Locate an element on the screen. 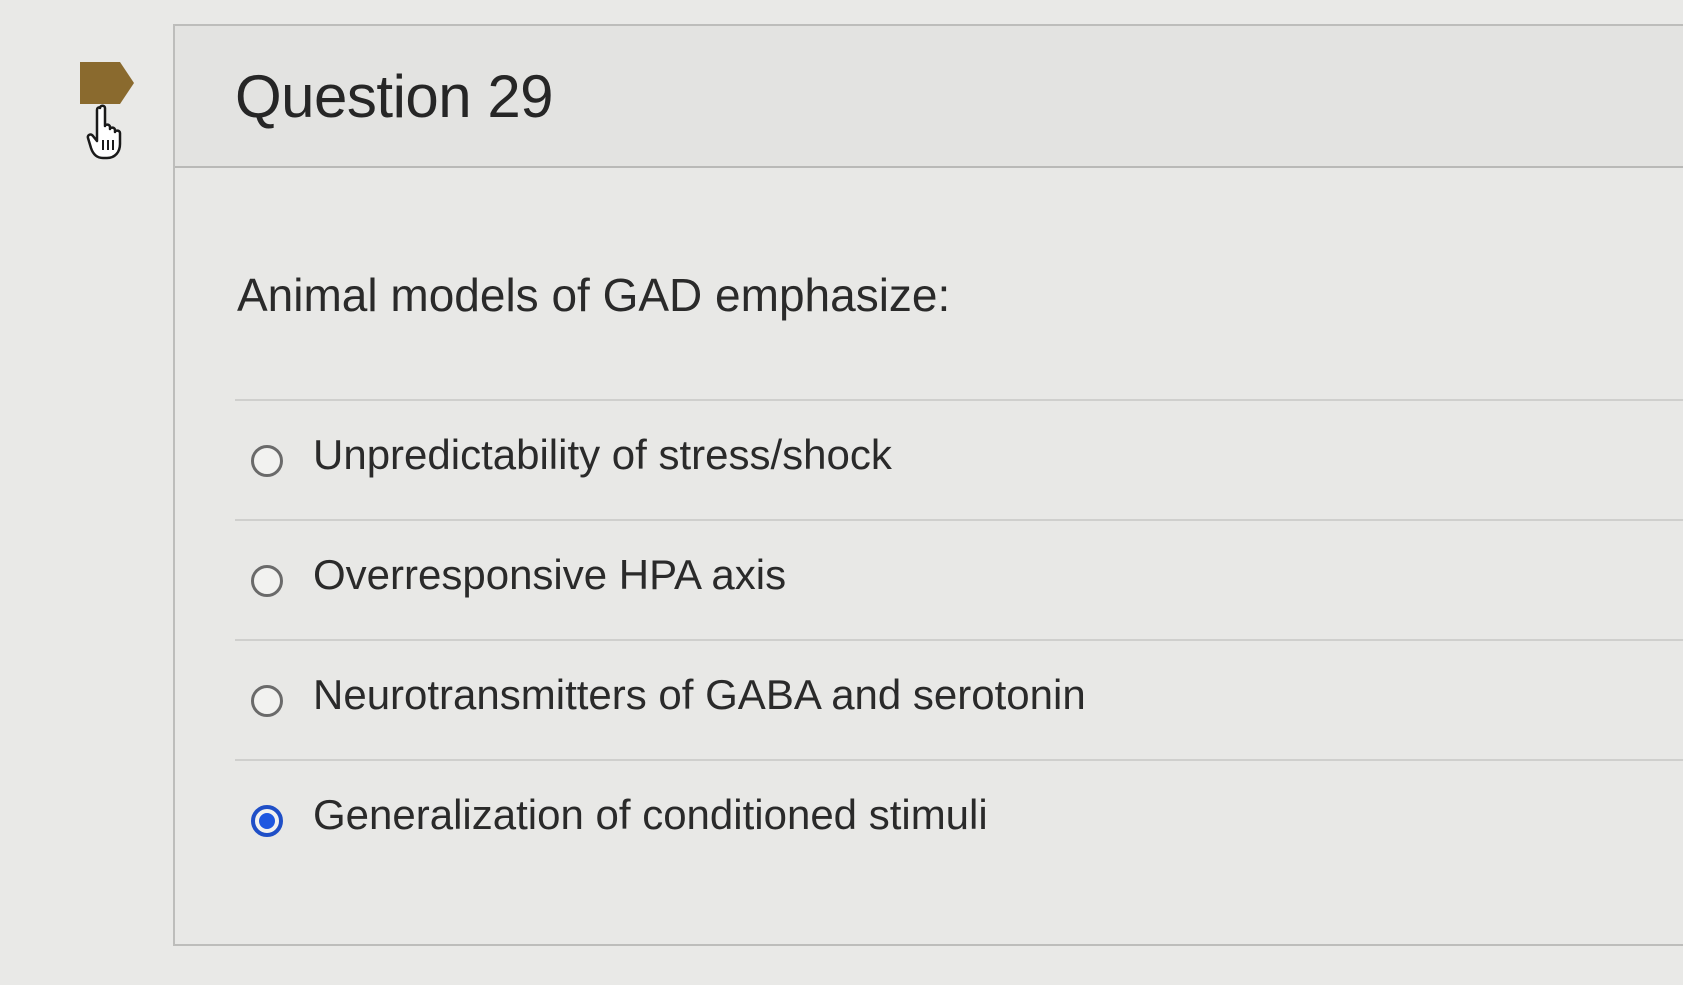 Image resolution: width=1683 pixels, height=985 pixels. answer-label: Generalization of conditioned stimuli is located at coordinates (650, 815).